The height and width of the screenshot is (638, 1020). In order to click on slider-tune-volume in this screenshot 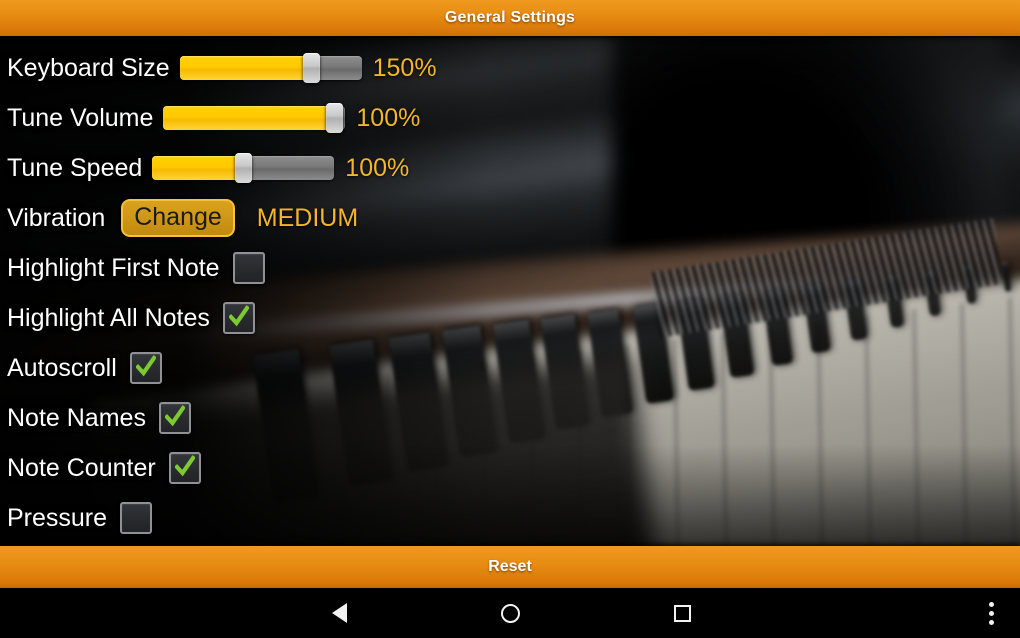, I will do `click(254, 118)`.